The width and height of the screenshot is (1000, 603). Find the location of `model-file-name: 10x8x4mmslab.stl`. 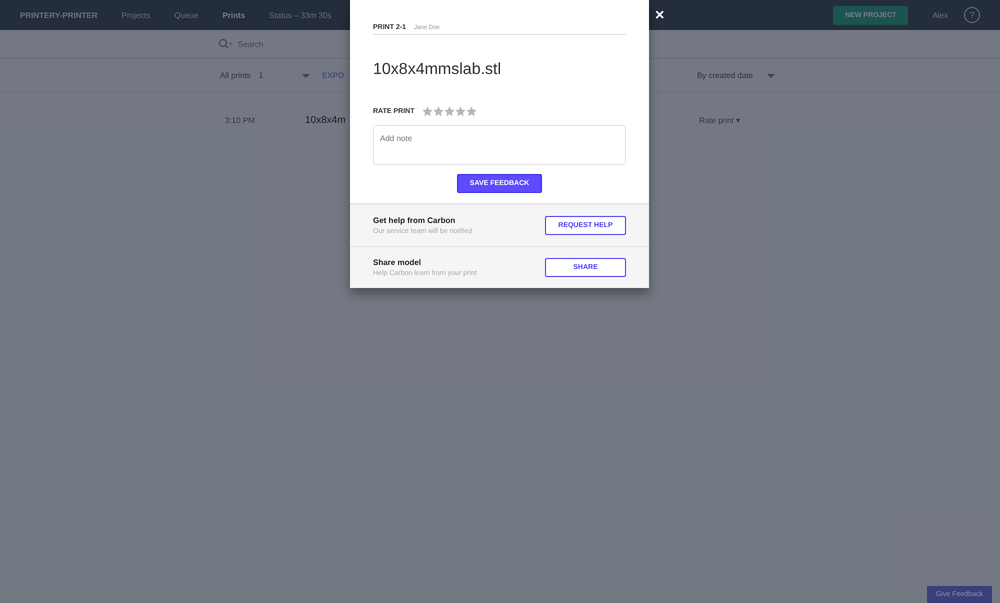

model-file-name: 10x8x4mmslab.stl is located at coordinates (437, 70).